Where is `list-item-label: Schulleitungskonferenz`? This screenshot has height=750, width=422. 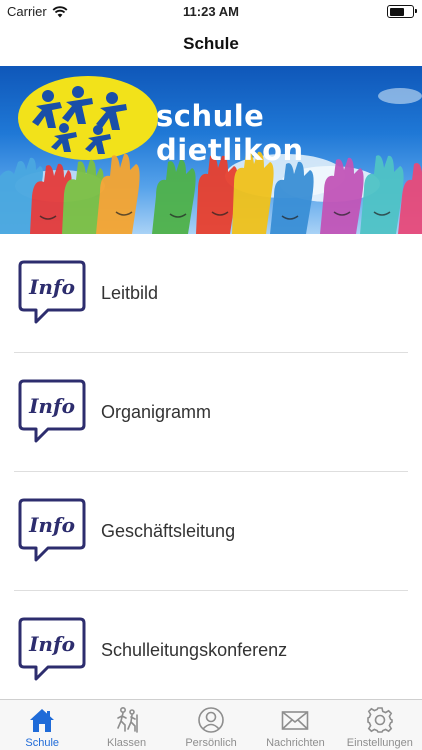
list-item-label: Schulleitungskonferenz is located at coordinates (194, 650).